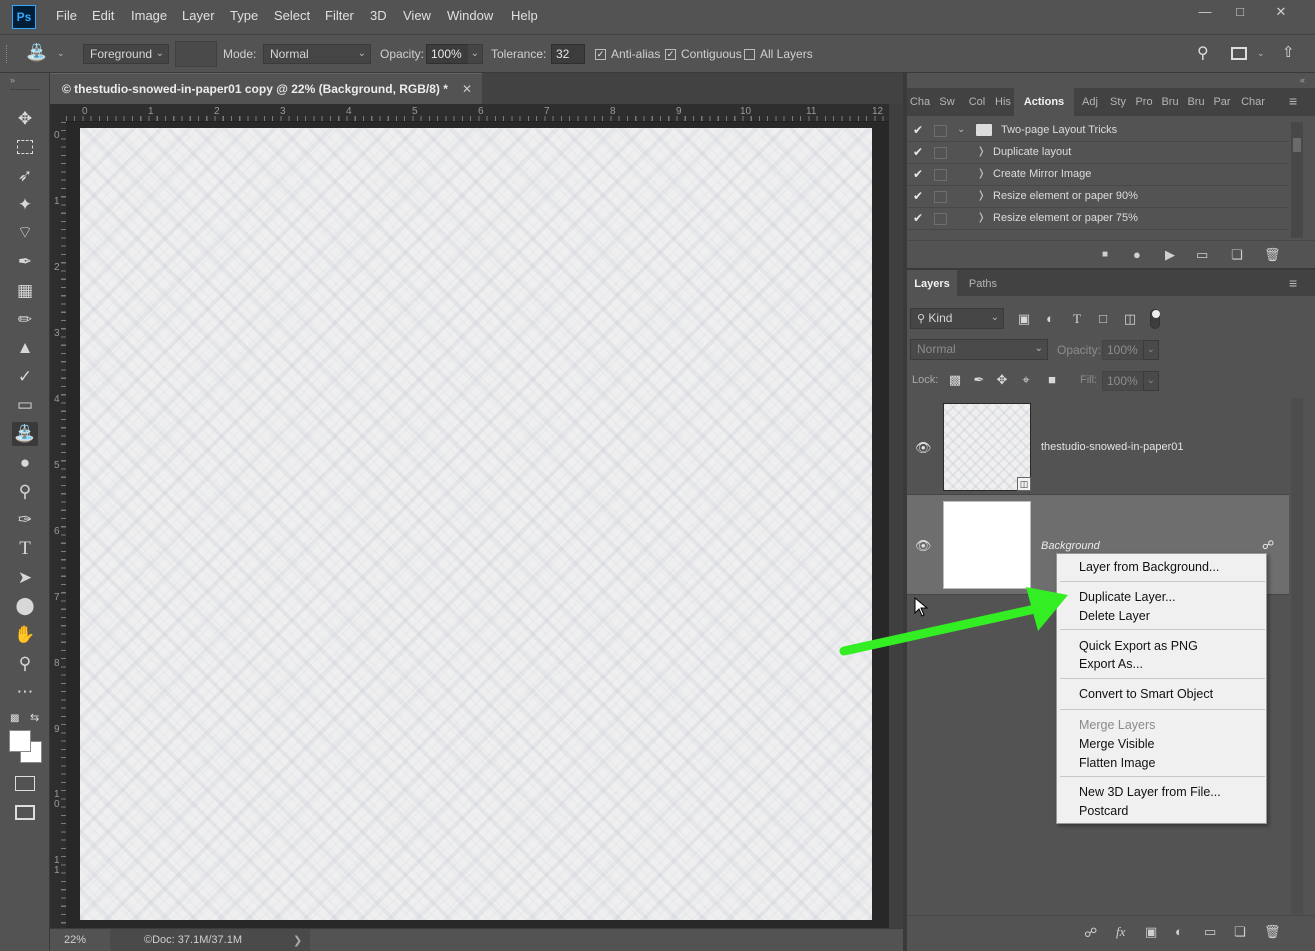 This screenshot has width=1315, height=951. What do you see at coordinates (378, 15) in the screenshot?
I see `menu-3d: 3D` at bounding box center [378, 15].